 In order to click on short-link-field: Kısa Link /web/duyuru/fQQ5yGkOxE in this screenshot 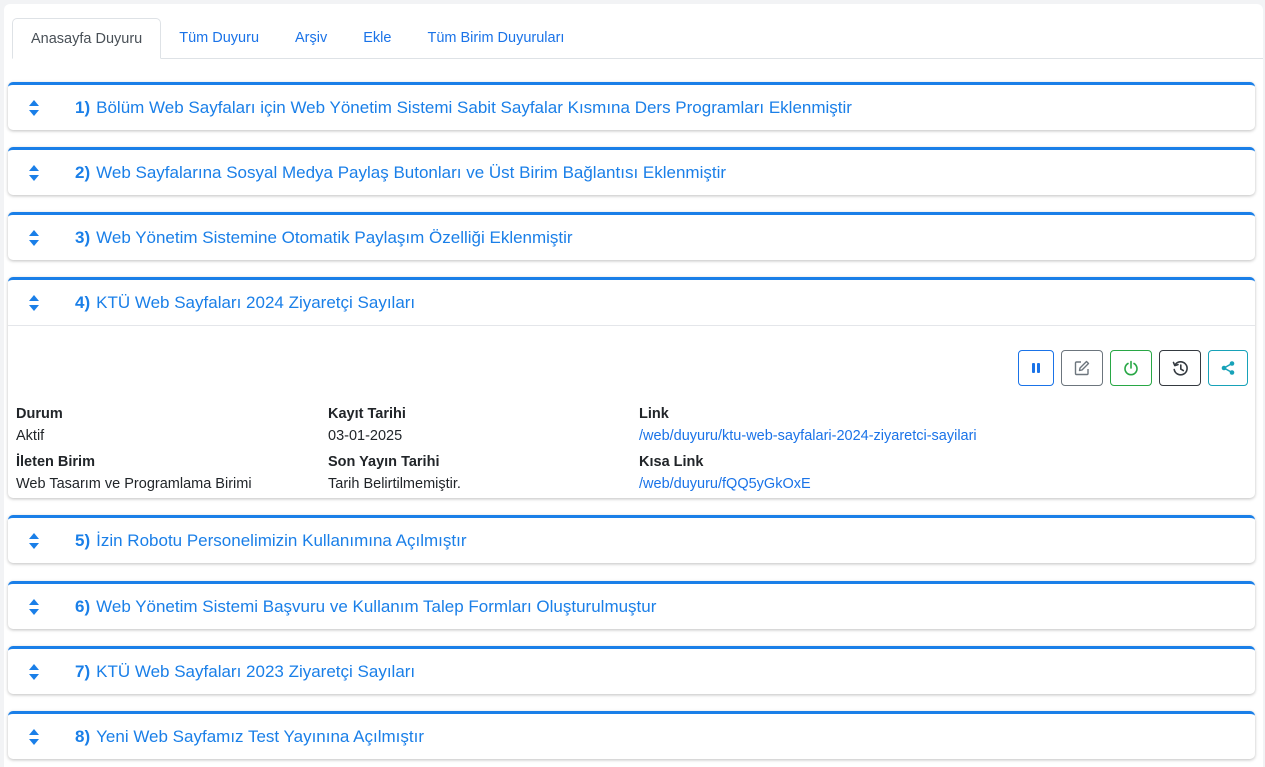, I will do `click(725, 473)`.